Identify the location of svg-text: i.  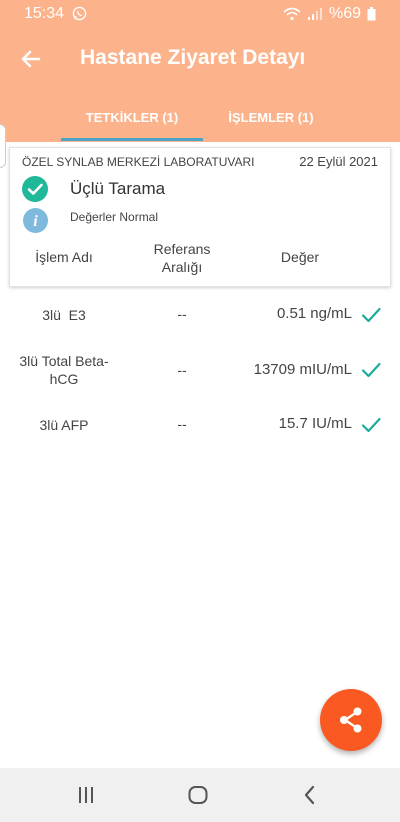
(35, 221).